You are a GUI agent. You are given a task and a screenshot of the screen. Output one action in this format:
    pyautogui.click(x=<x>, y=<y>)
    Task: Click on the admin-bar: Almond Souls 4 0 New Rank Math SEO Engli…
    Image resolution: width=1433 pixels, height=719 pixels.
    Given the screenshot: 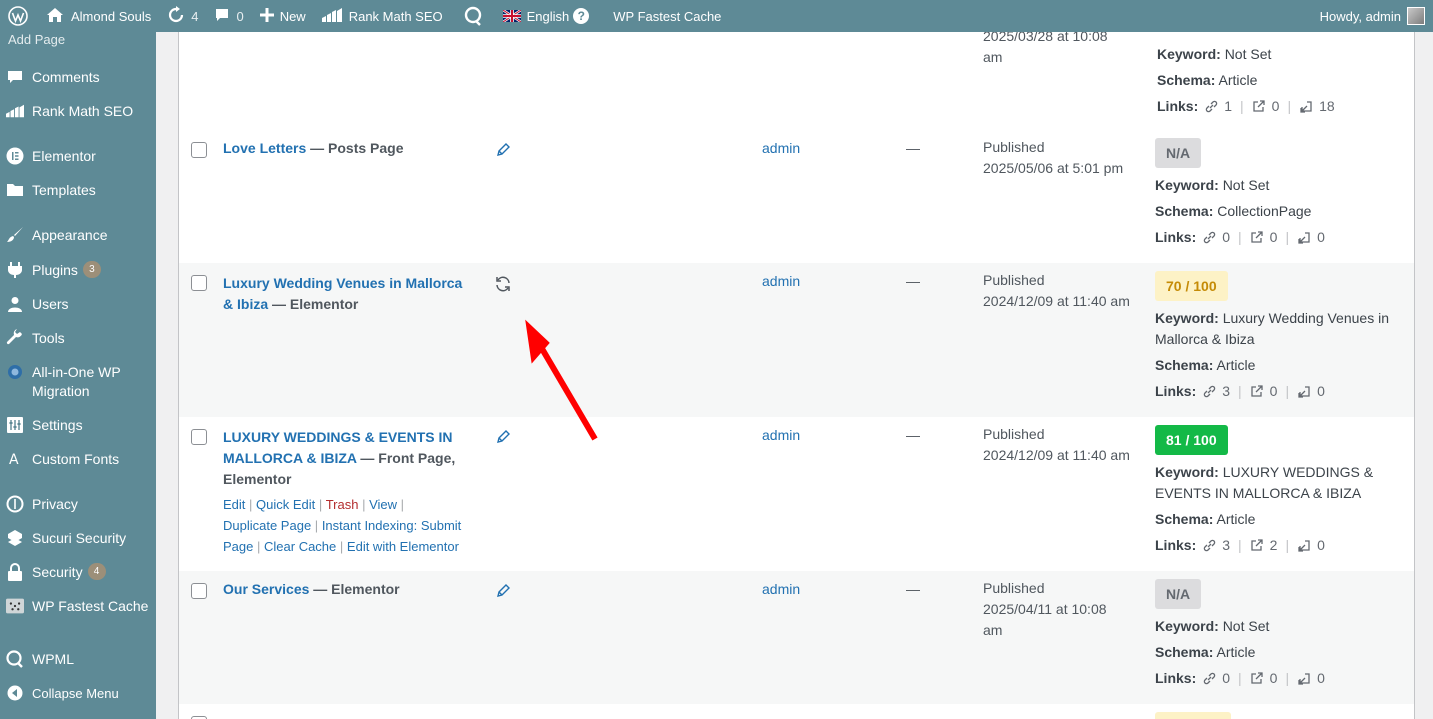 What is the action you would take?
    pyautogui.click(x=716, y=16)
    